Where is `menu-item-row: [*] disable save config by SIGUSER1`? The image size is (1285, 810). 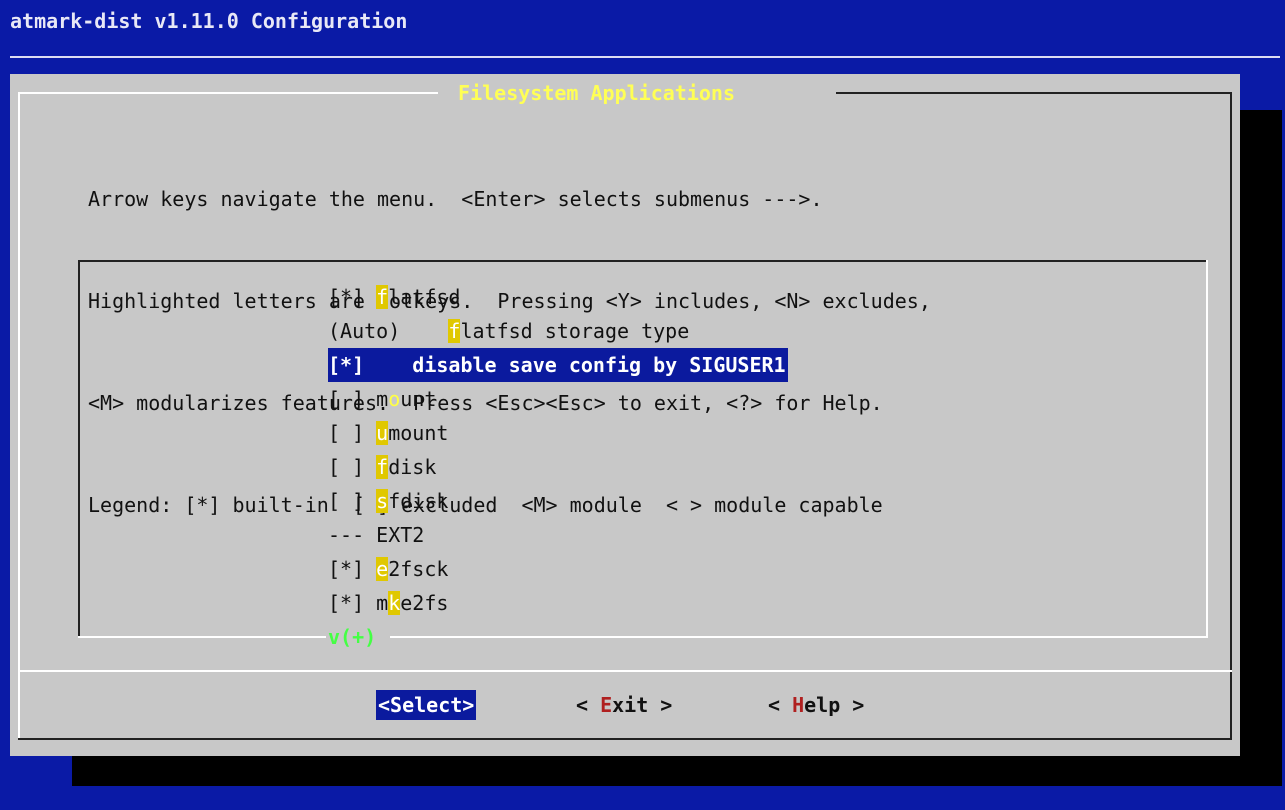
menu-item-row: [*] disable save config by SIGUSER1 is located at coordinates (558, 365).